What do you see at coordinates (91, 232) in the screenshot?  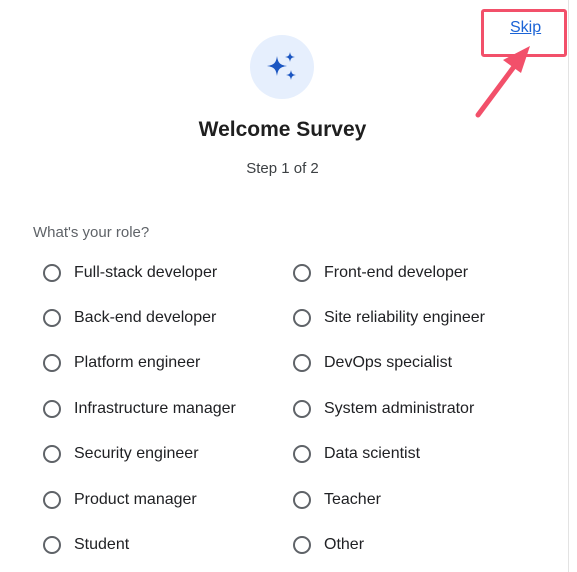 I see `question-label: What's your role?` at bounding box center [91, 232].